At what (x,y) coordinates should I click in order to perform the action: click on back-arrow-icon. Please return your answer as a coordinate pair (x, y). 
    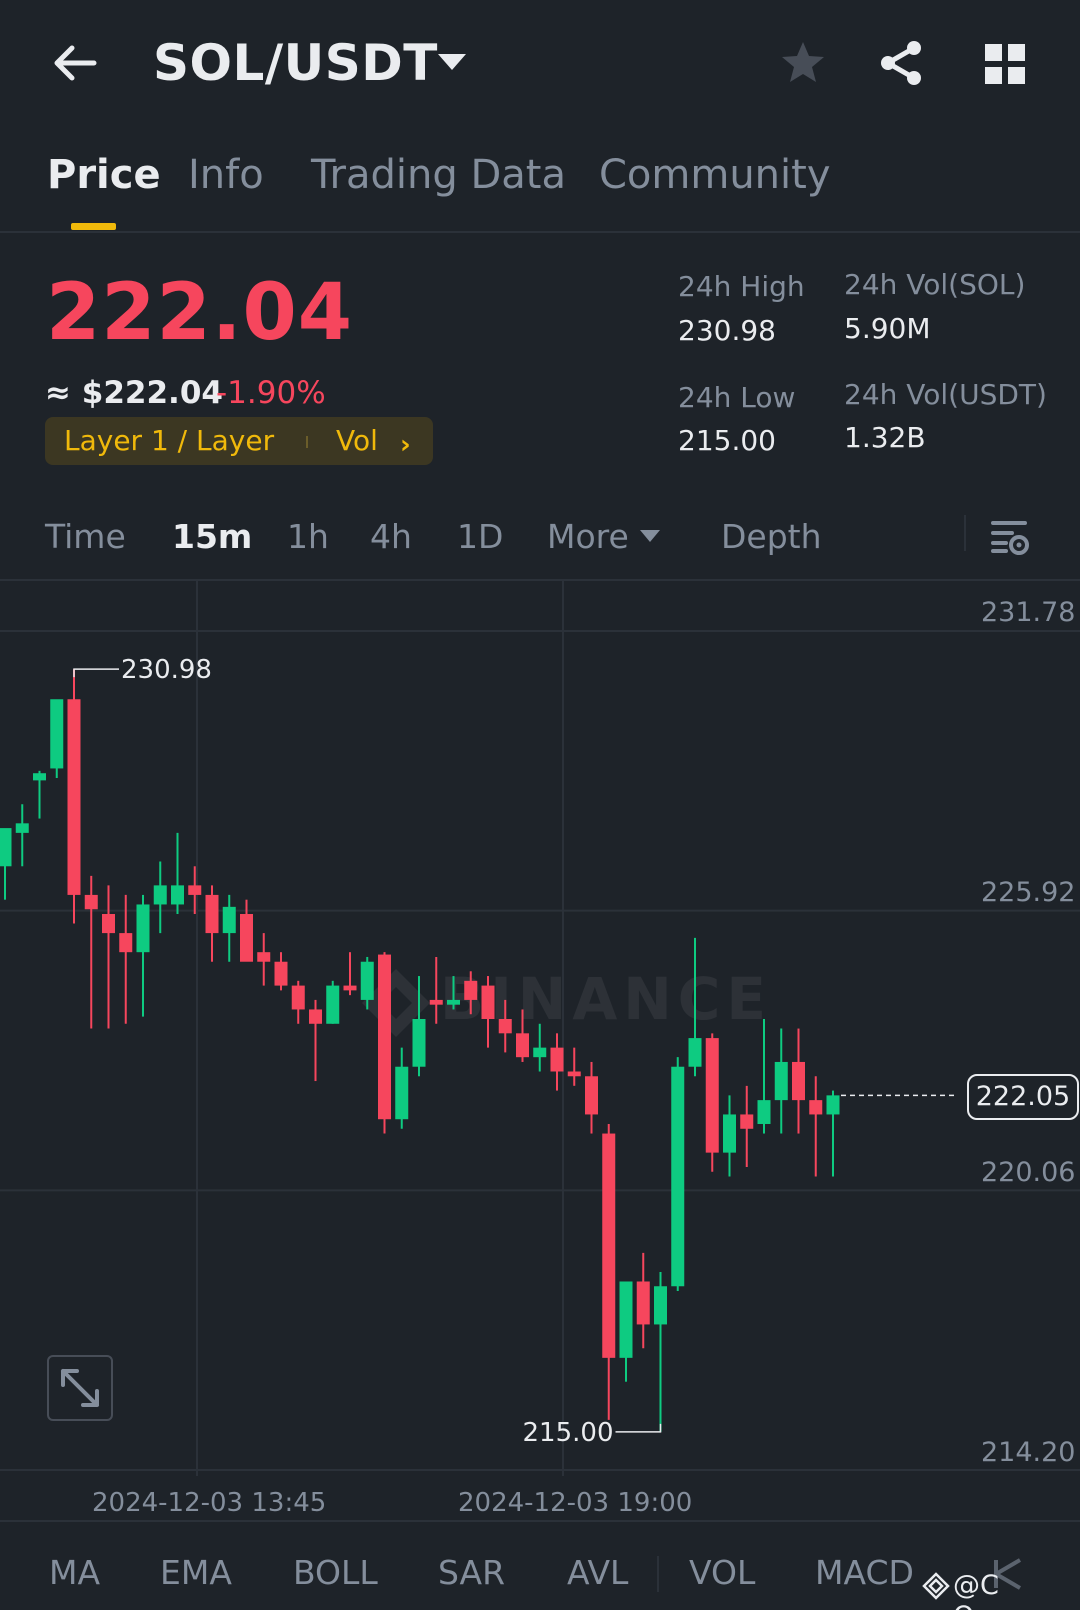
    Looking at the image, I should click on (75, 63).